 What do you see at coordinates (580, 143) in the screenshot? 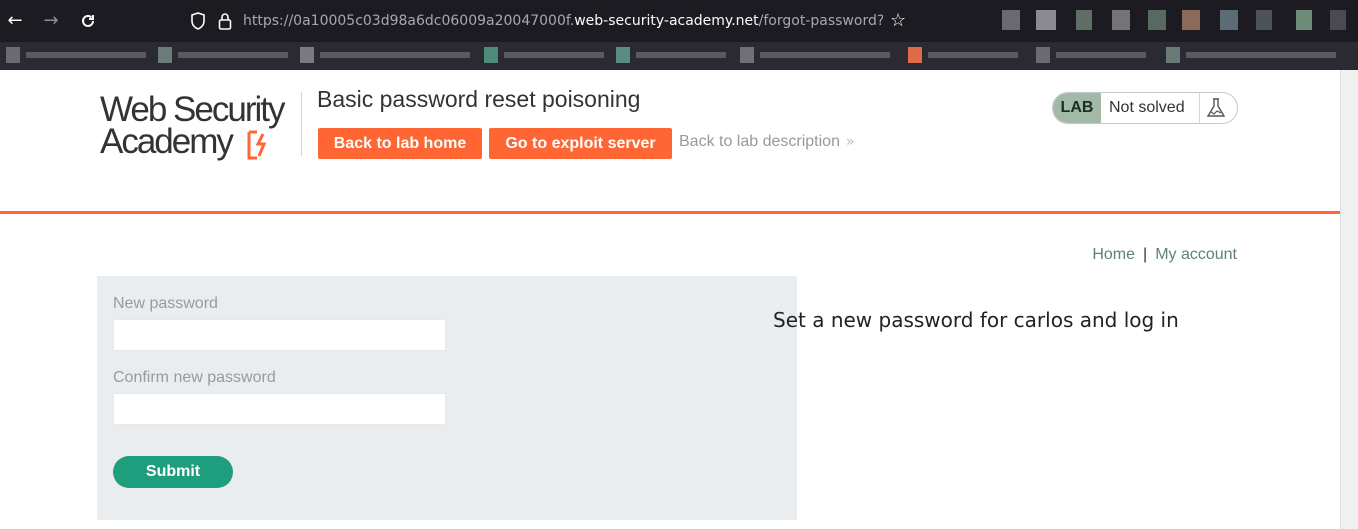
I see `go-to-exploit-server-button: Go to exploit server` at bounding box center [580, 143].